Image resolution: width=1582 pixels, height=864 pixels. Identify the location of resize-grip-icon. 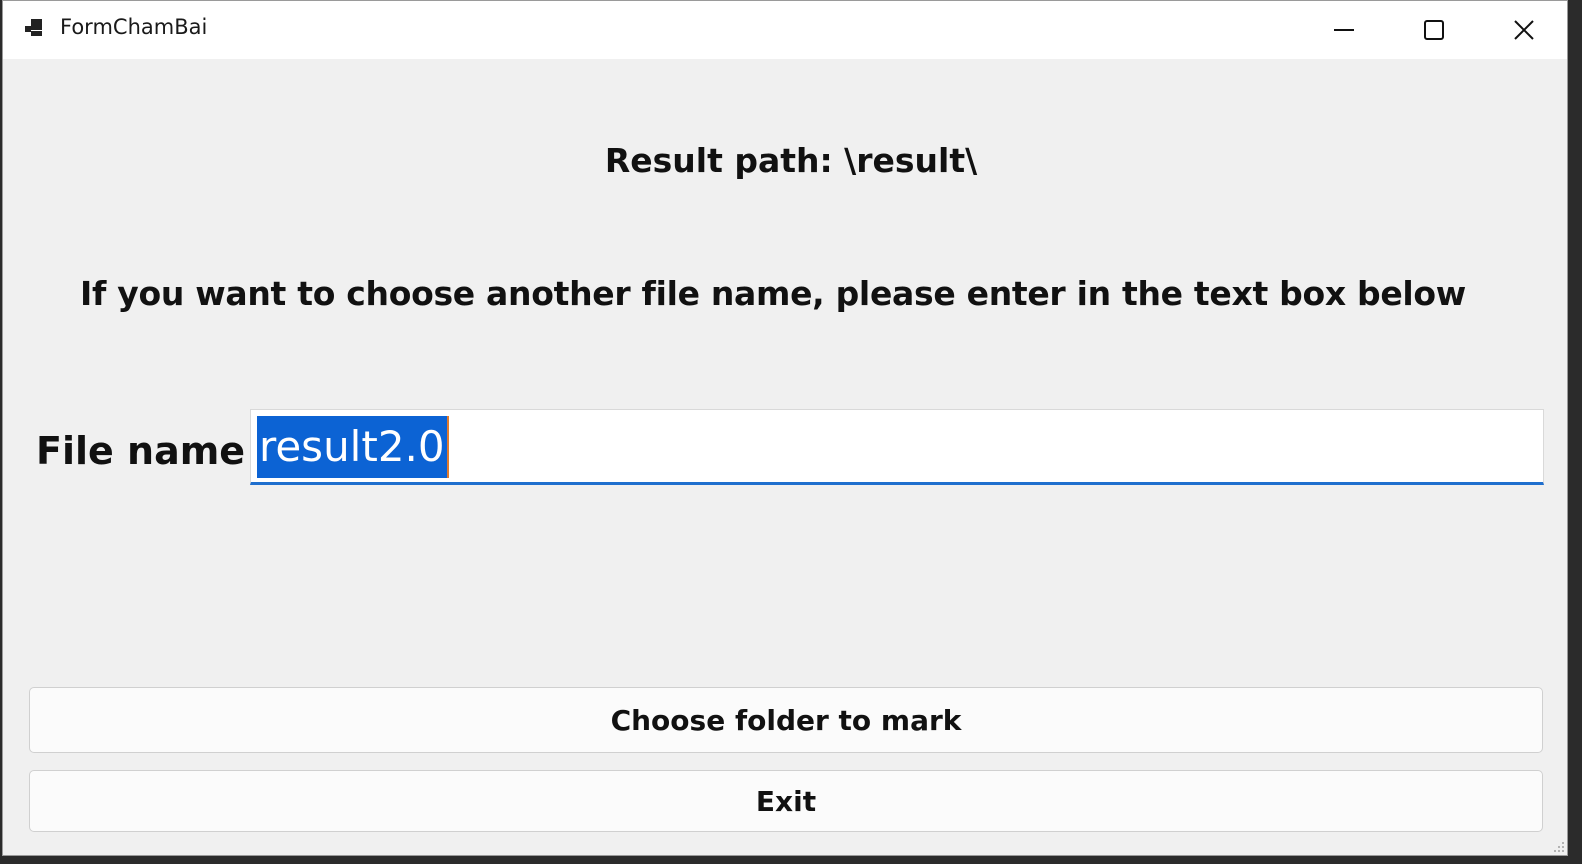
(1558, 846).